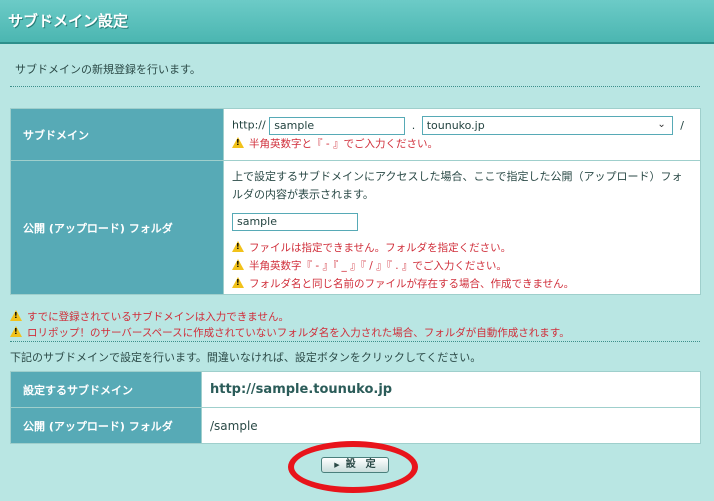  Describe the element at coordinates (682, 125) in the screenshot. I see `slash-suffix: /` at that location.